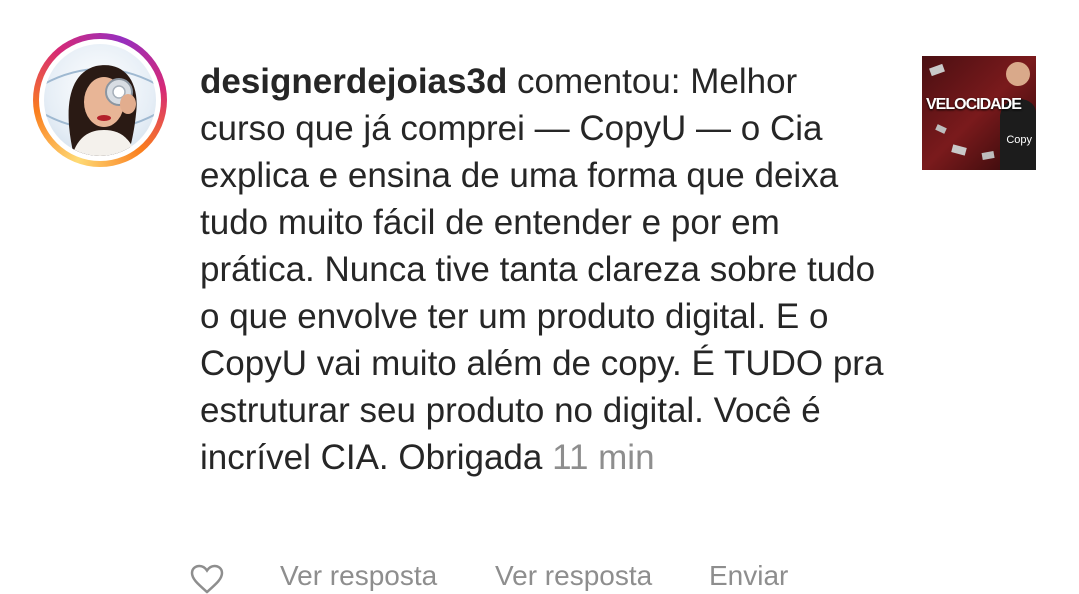 The width and height of the screenshot is (1079, 594). I want to click on comment-actions: Ver resposta Ver resposta Enviar, so click(539, 576).